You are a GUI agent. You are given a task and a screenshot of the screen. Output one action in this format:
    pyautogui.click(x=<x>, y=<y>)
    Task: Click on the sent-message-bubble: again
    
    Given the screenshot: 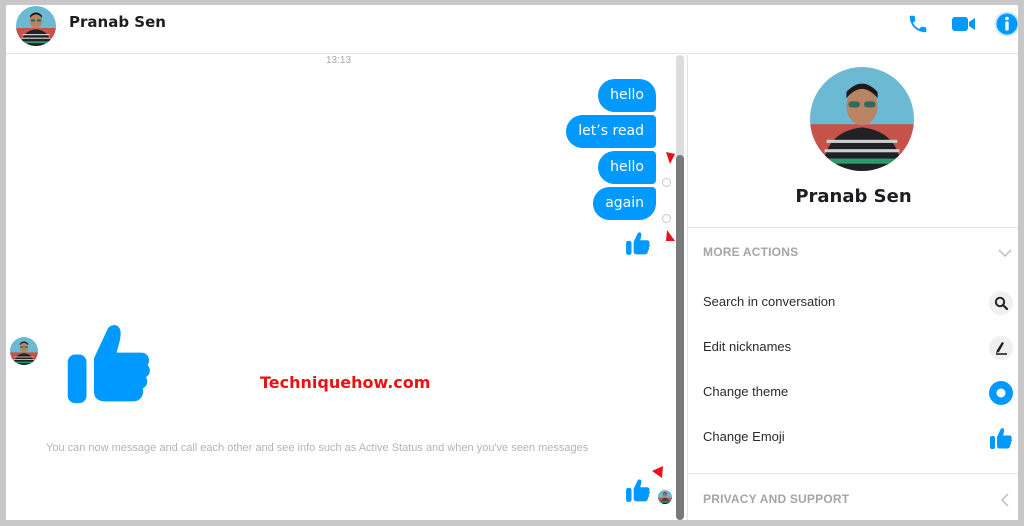 What is the action you would take?
    pyautogui.click(x=624, y=203)
    